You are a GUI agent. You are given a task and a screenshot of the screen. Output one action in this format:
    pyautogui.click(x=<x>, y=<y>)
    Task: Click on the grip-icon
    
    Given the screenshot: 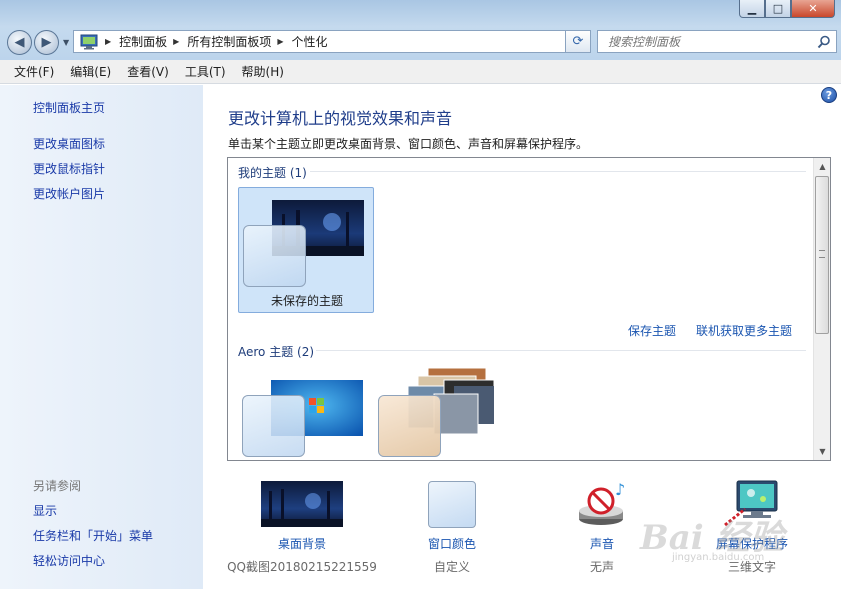 What is the action you would take?
    pyautogui.click(x=822, y=254)
    